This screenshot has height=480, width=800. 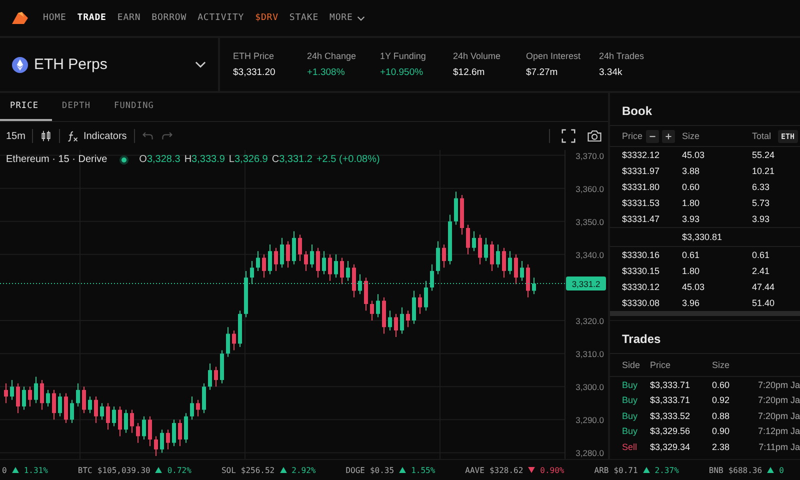 I want to click on plus-button, so click(x=668, y=136).